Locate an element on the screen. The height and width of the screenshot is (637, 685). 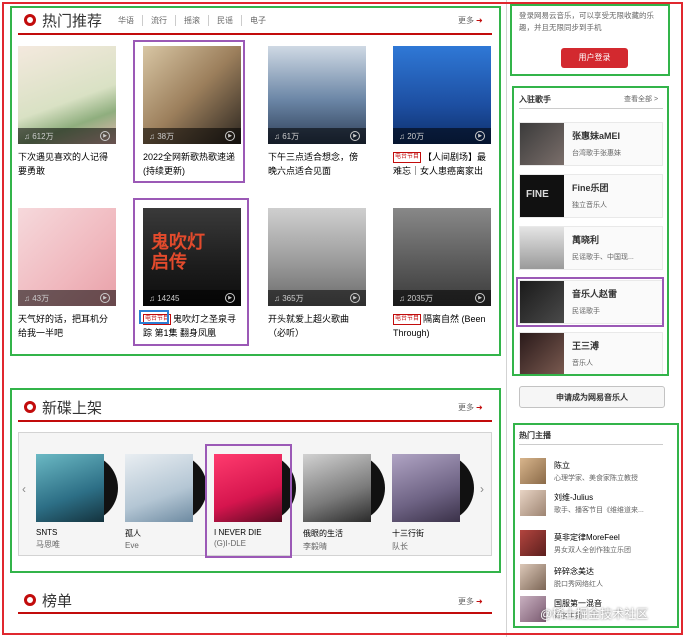
playlist-card-6: 鬼吹灯 启传 ♫ 14245 ▶ 电台节目 鬼吹灯之圣泉寻踪 第1集 翻身凤凰 is located at coordinates (192, 274).